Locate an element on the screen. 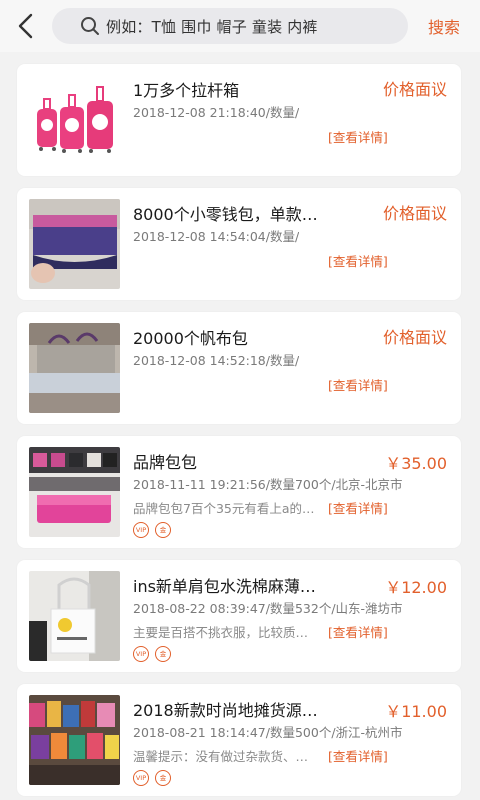 Image resolution: width=480 pixels, height=800 pixels. listing-meta: 2018-12-08 14:54:04/数量/ is located at coordinates (216, 236).